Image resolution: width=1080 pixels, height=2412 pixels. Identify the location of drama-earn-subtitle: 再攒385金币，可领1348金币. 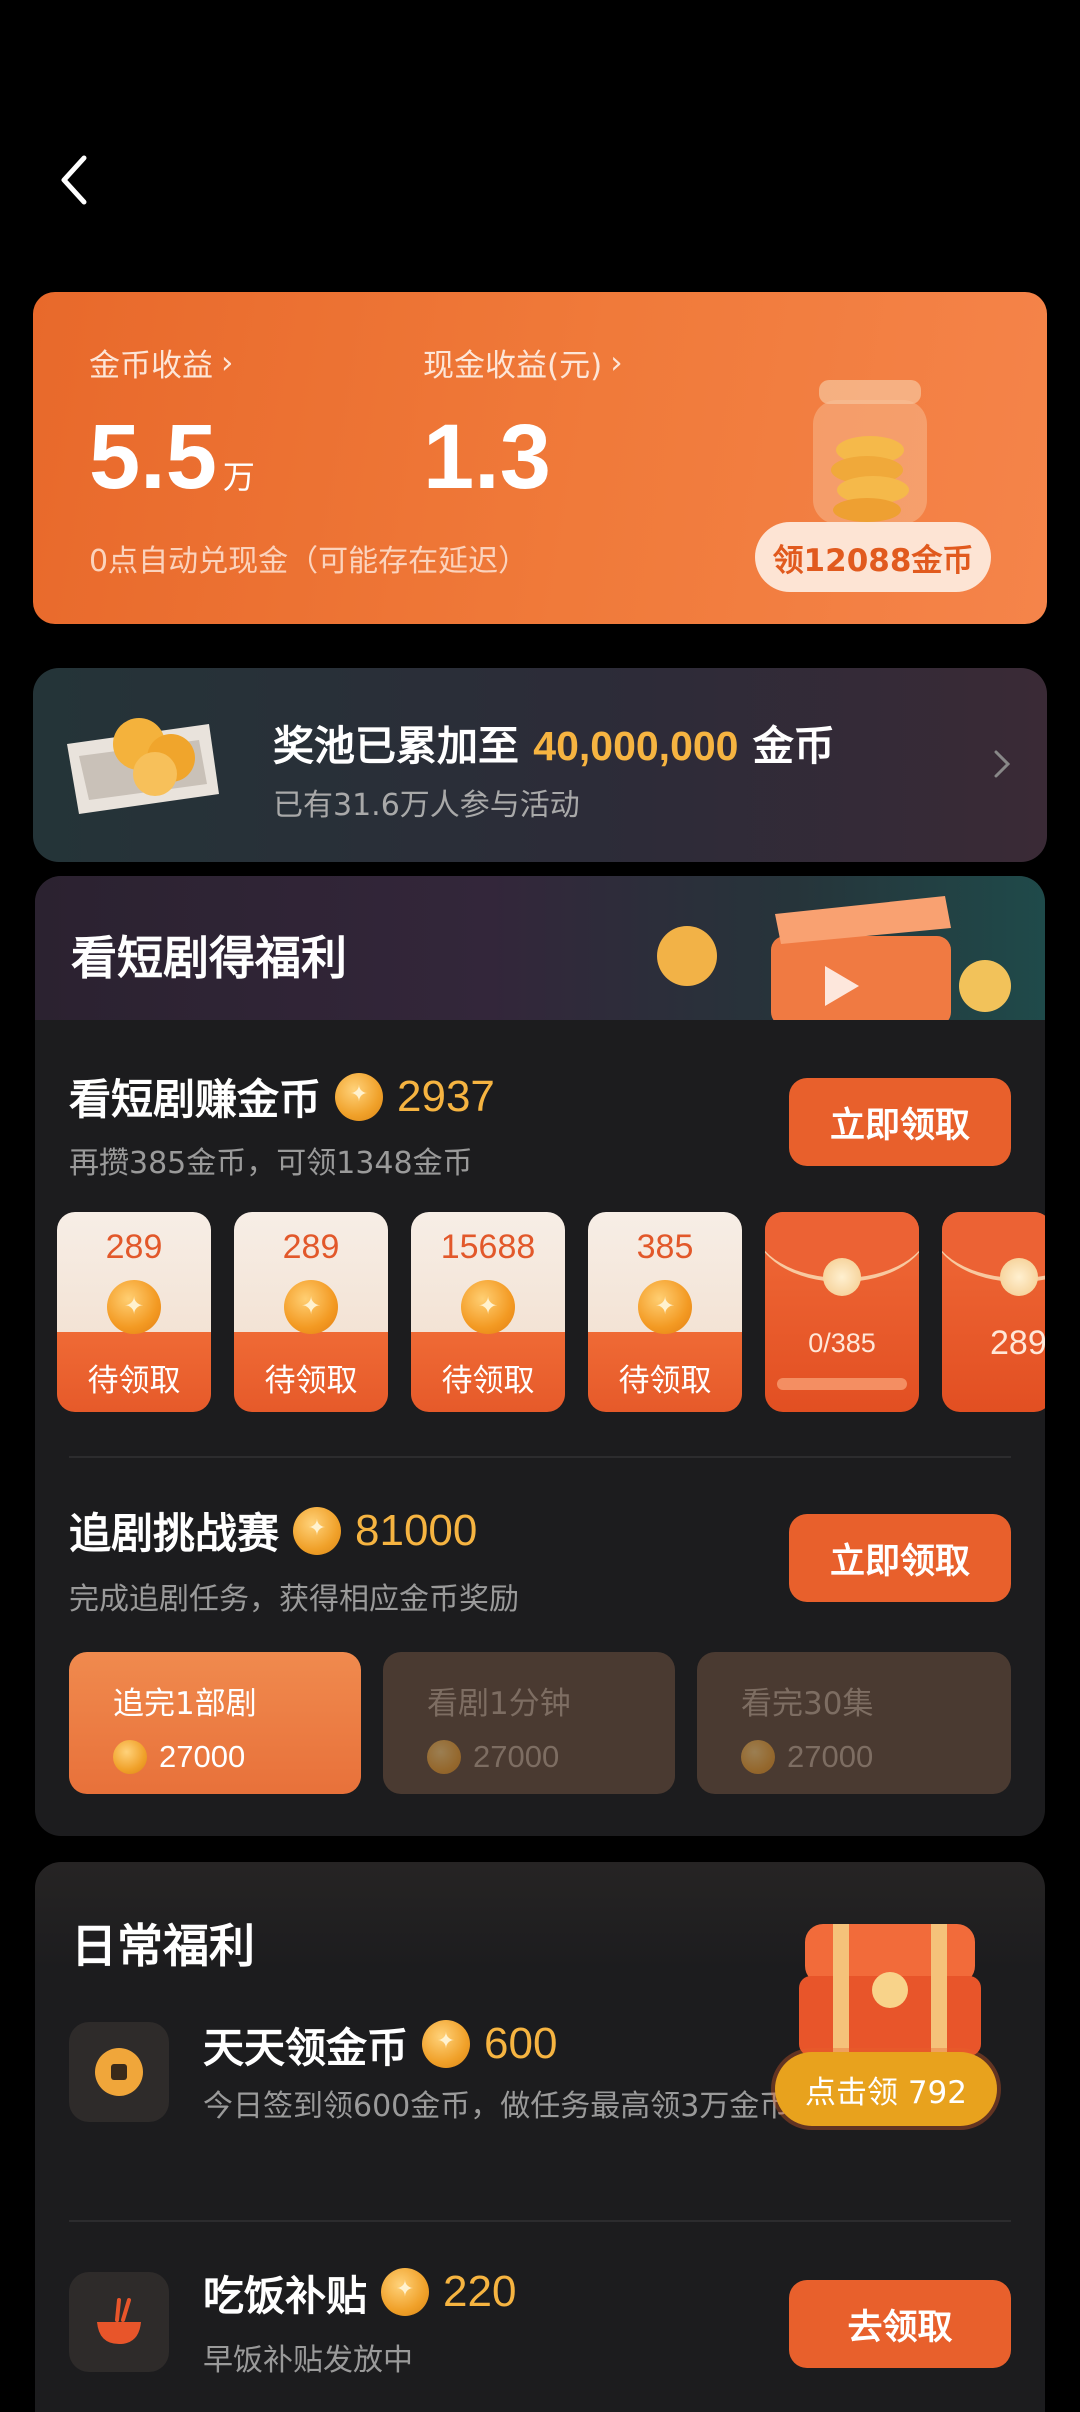
(271, 1163).